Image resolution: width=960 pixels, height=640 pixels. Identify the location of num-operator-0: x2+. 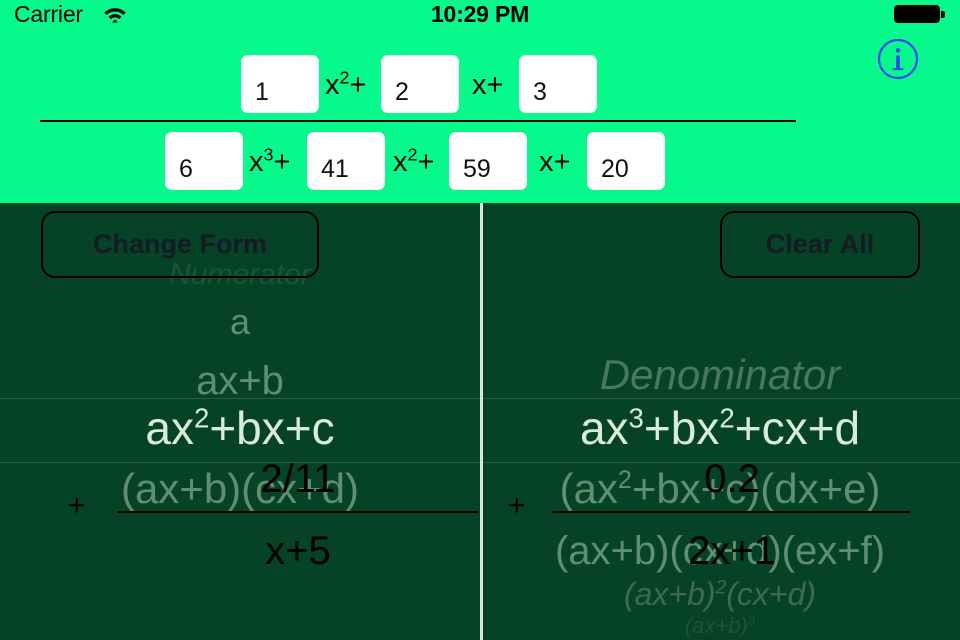
(346, 84).